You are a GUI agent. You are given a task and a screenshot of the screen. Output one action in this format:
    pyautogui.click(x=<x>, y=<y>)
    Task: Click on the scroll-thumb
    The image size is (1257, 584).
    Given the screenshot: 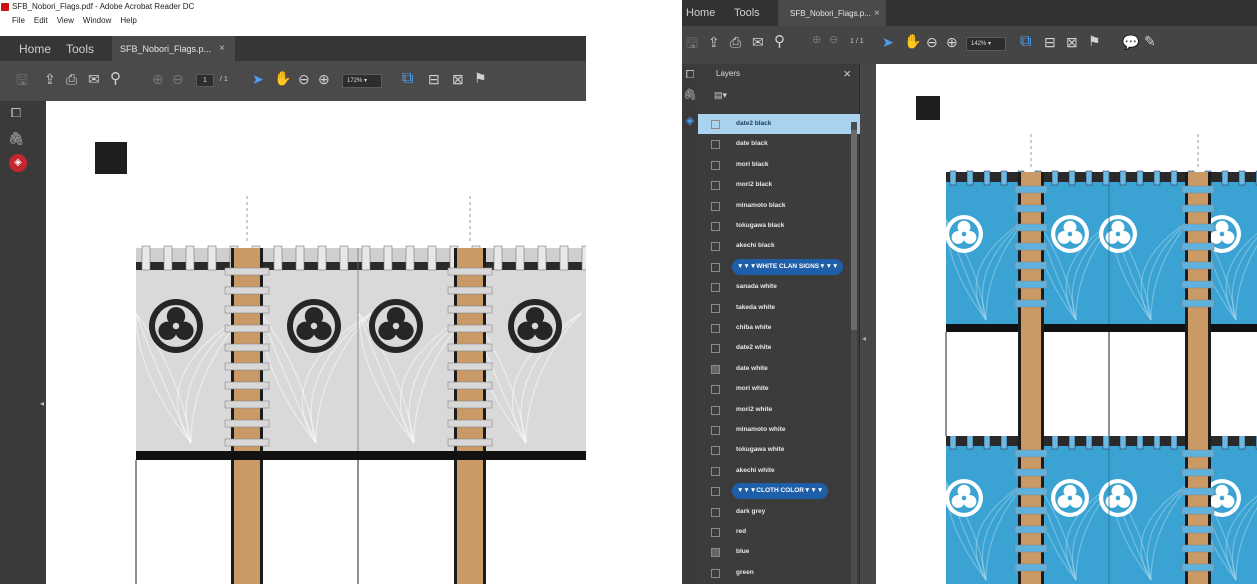 What is the action you would take?
    pyautogui.click(x=854, y=230)
    